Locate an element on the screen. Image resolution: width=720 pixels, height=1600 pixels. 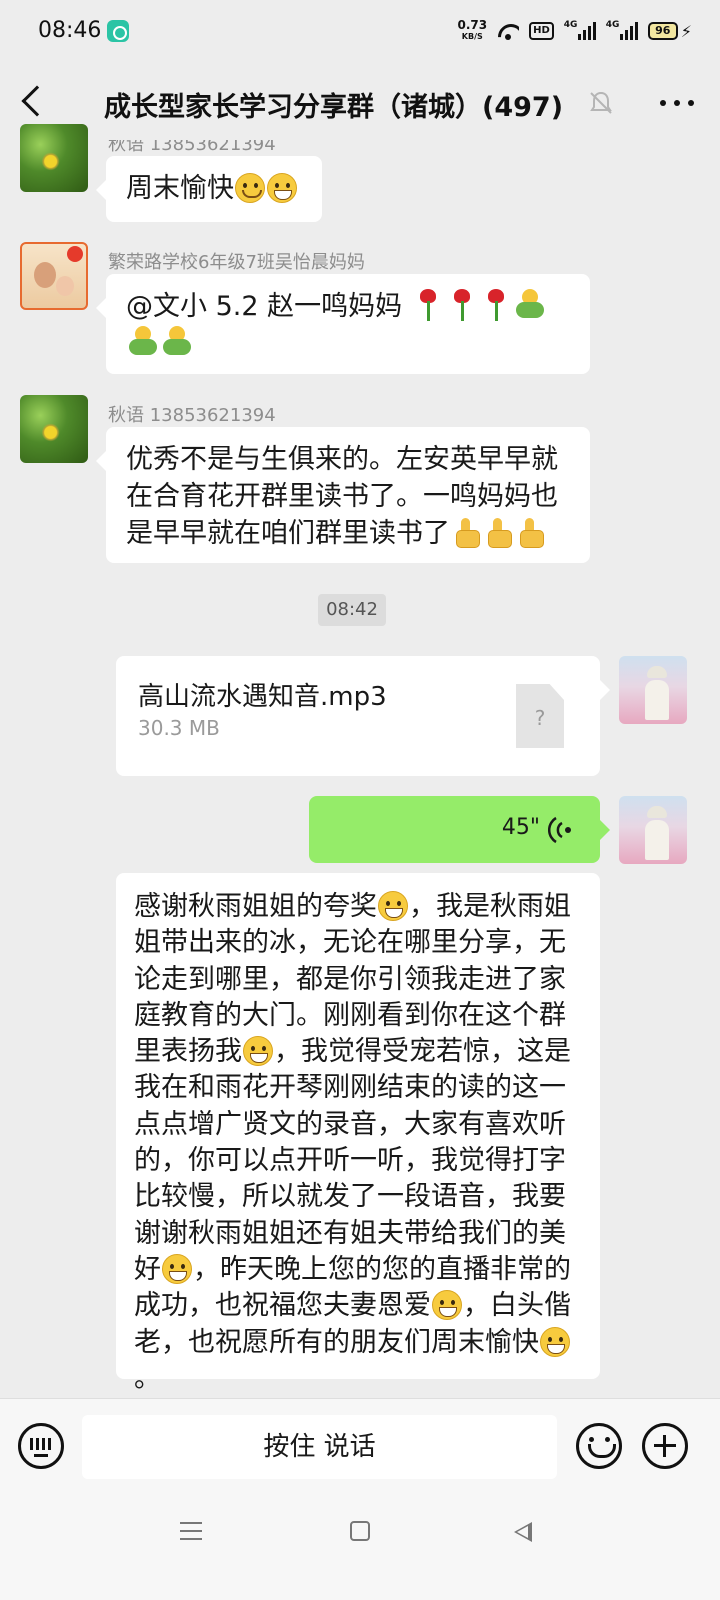
plus-icon is located at coordinates (665, 1446).